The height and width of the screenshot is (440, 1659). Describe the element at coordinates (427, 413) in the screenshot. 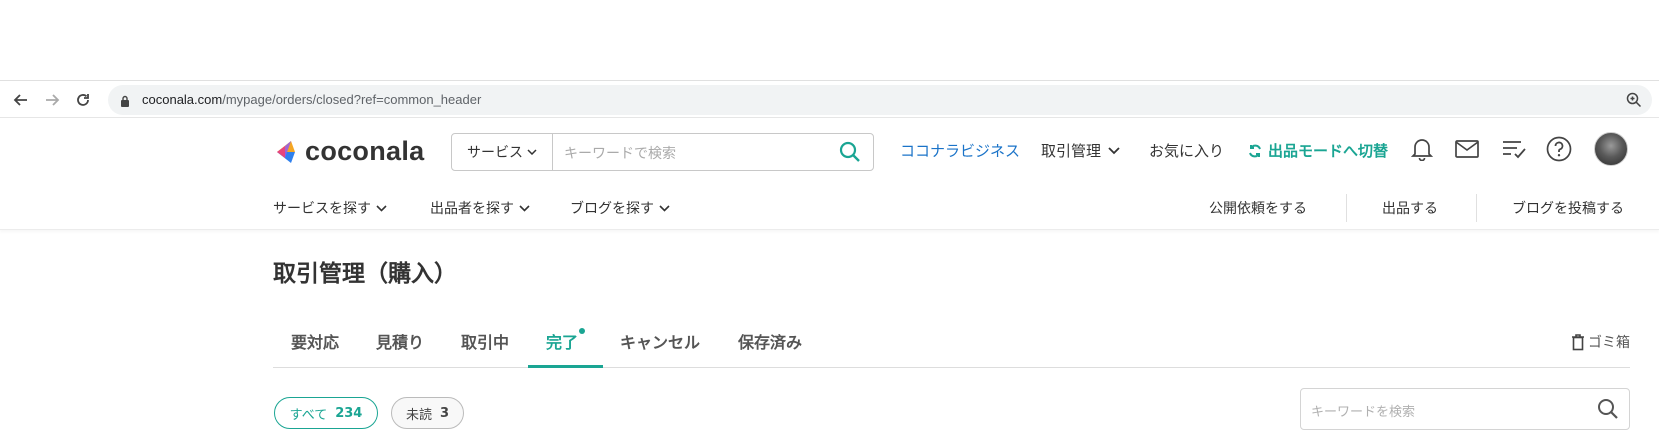

I see `filter-unread-button: 未読 3` at that location.